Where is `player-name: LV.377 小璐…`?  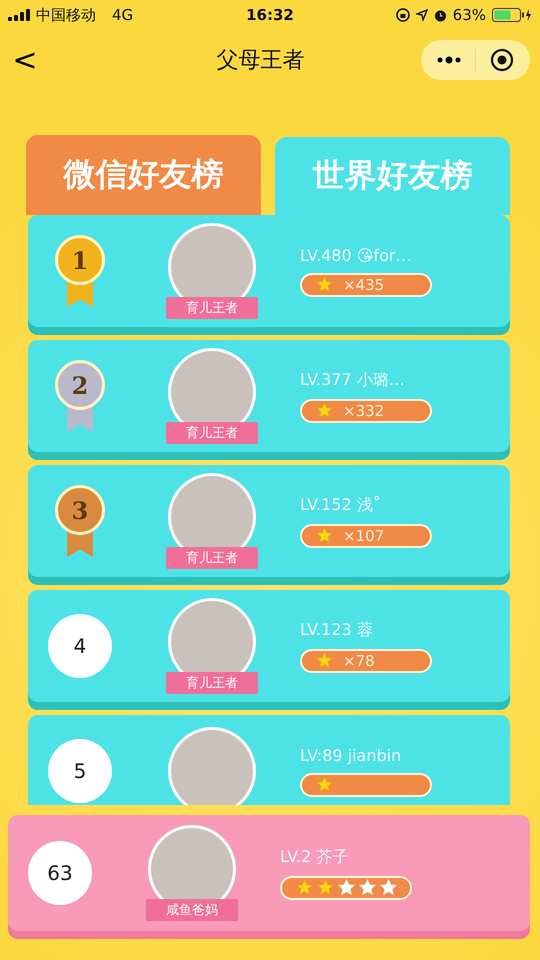 player-name: LV.377 小璐… is located at coordinates (353, 380).